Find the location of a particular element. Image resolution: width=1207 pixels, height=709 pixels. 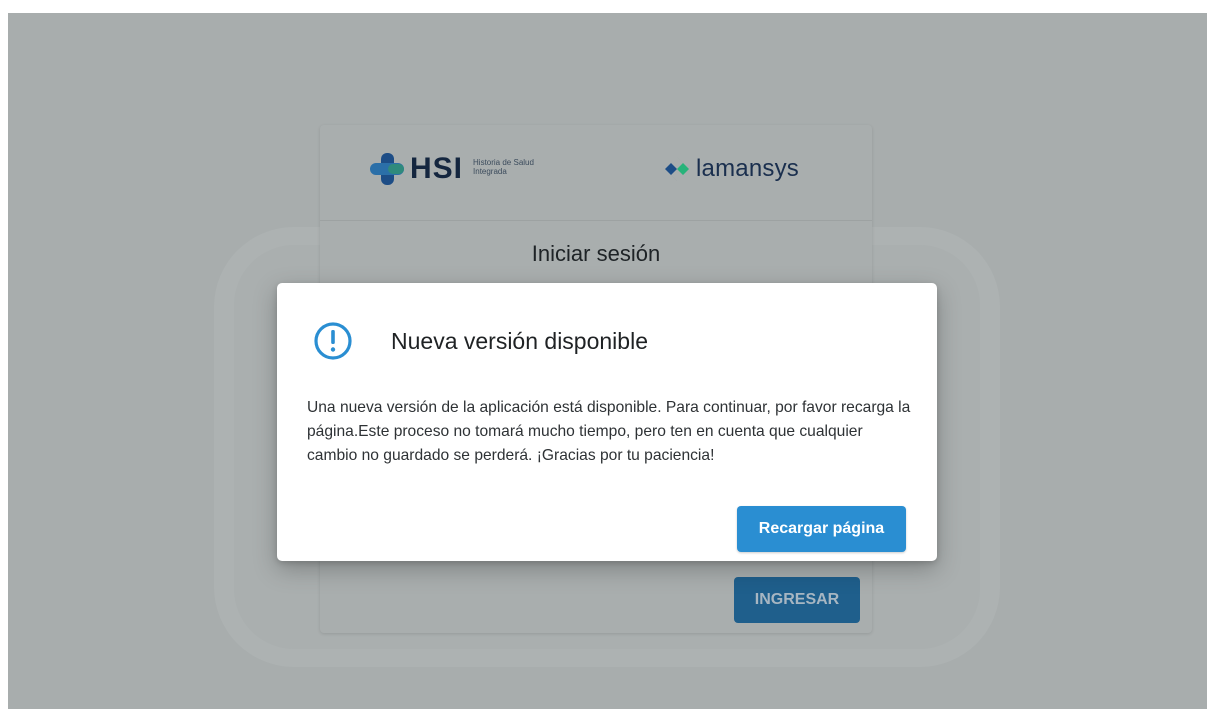

hsi-logo: HSI Historia de Salud Integrada is located at coordinates (461, 169).